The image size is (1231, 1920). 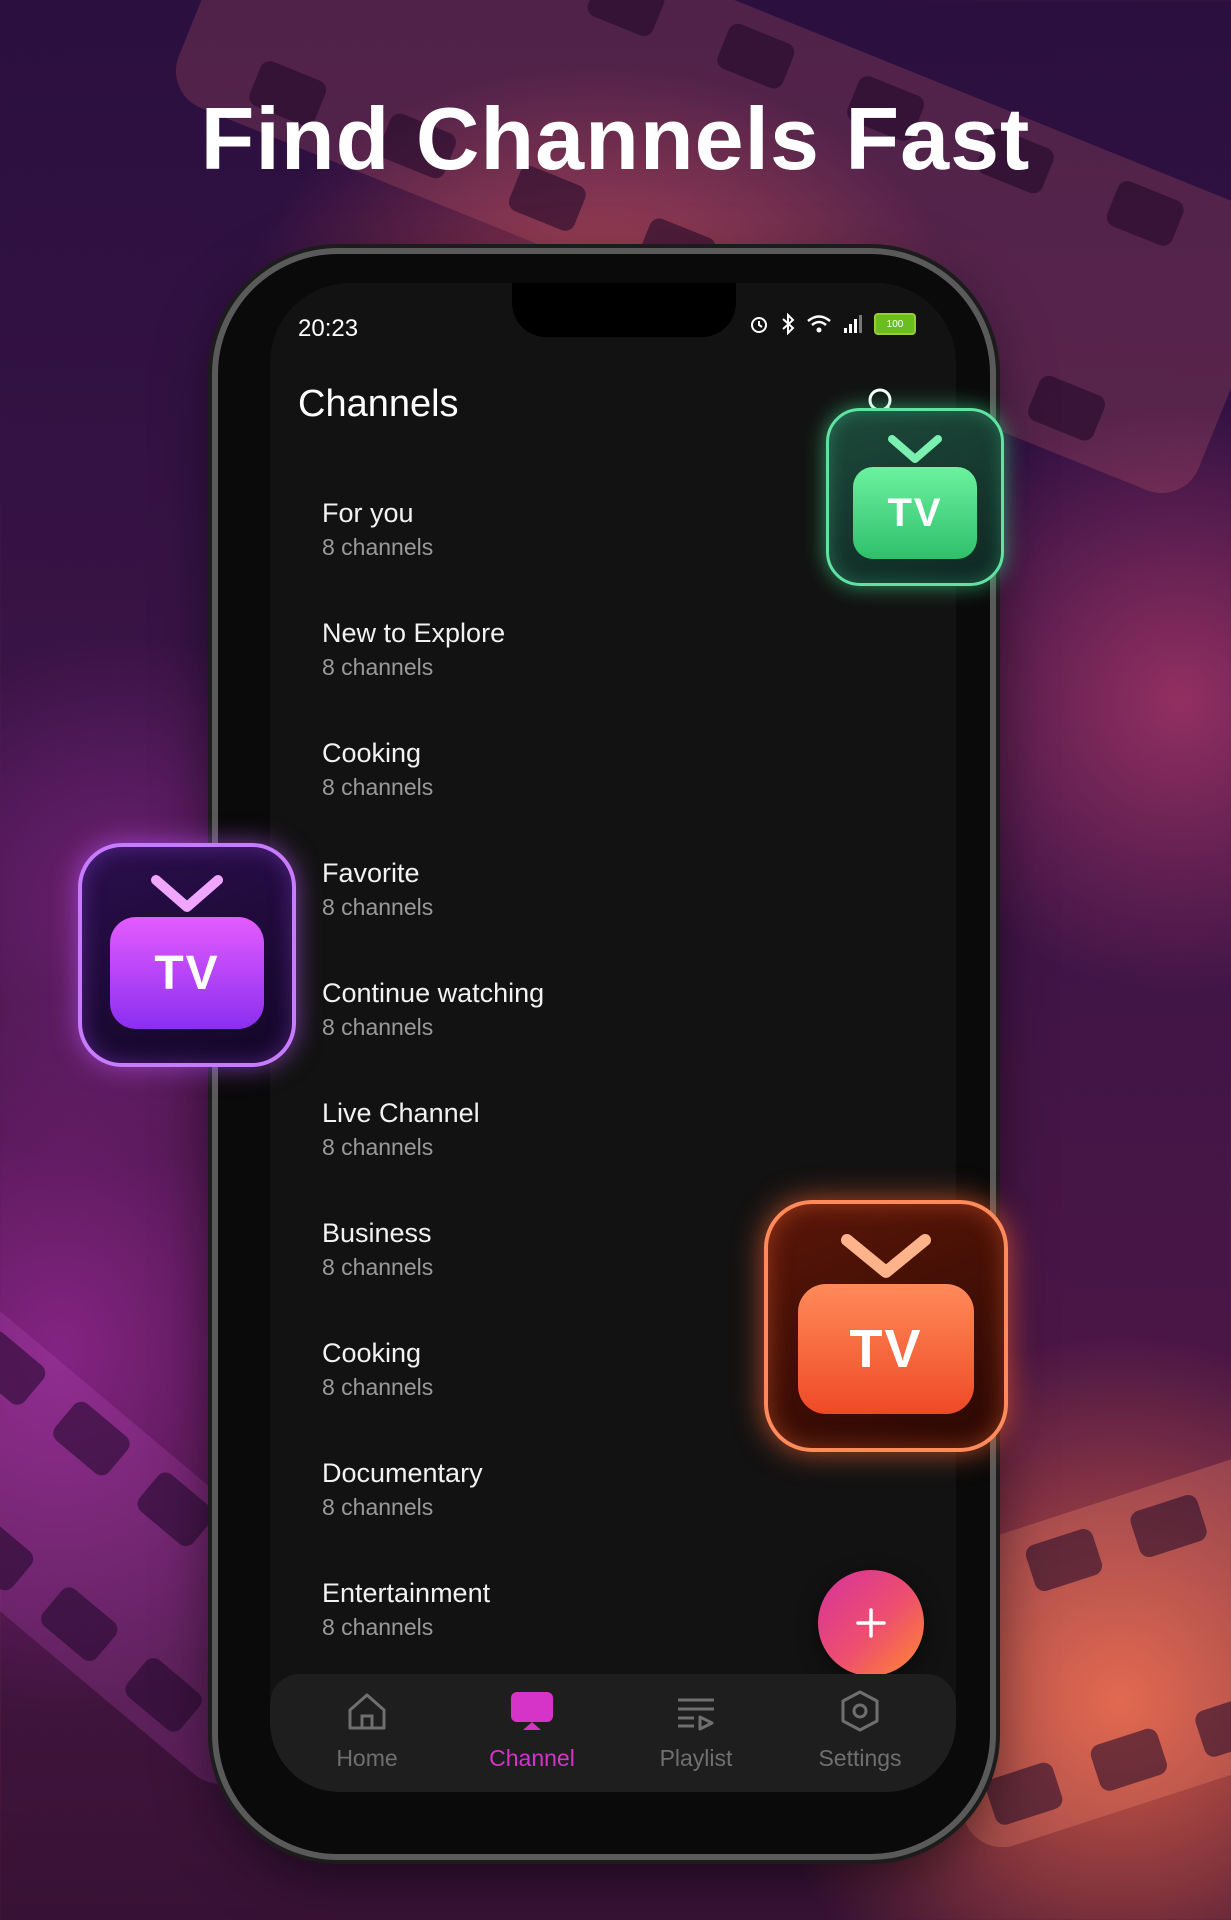 What do you see at coordinates (371, 873) in the screenshot?
I see `channel-name: Favorite` at bounding box center [371, 873].